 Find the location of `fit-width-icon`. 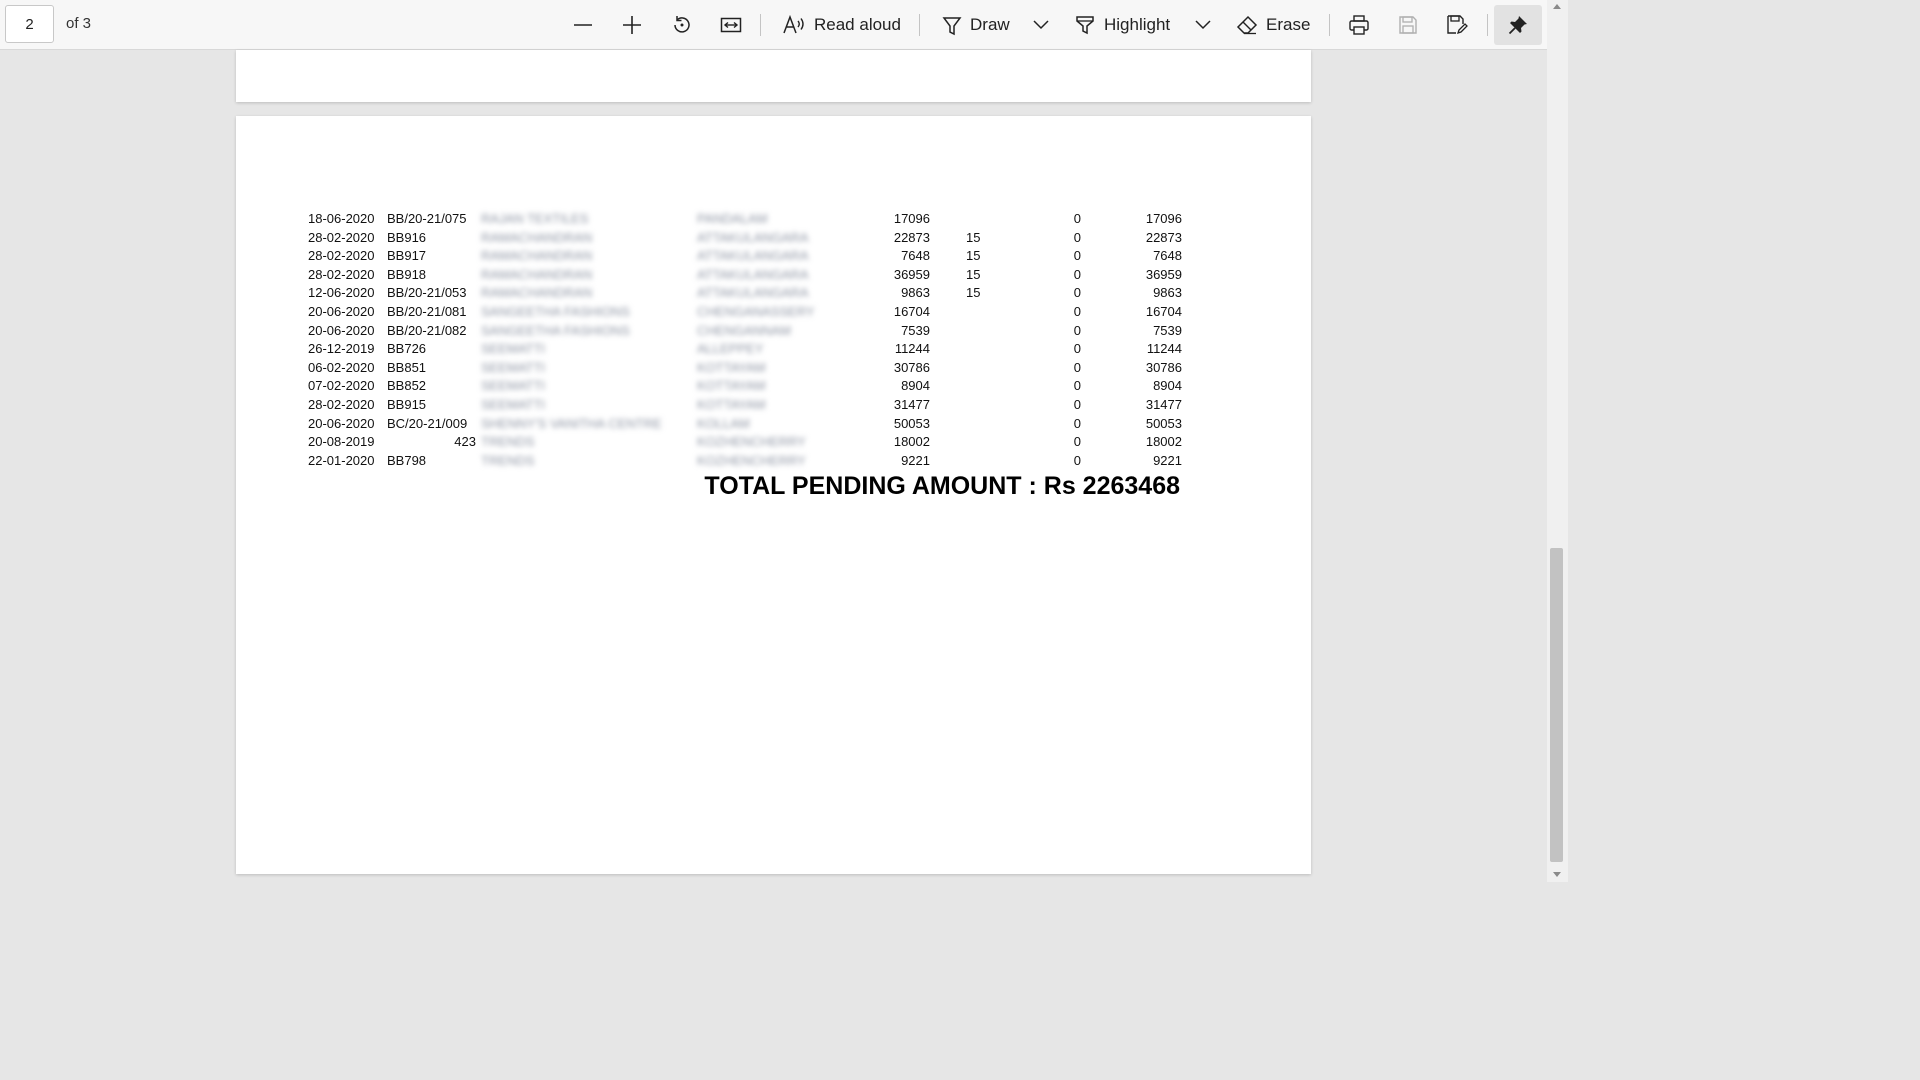

fit-width-icon is located at coordinates (731, 25).